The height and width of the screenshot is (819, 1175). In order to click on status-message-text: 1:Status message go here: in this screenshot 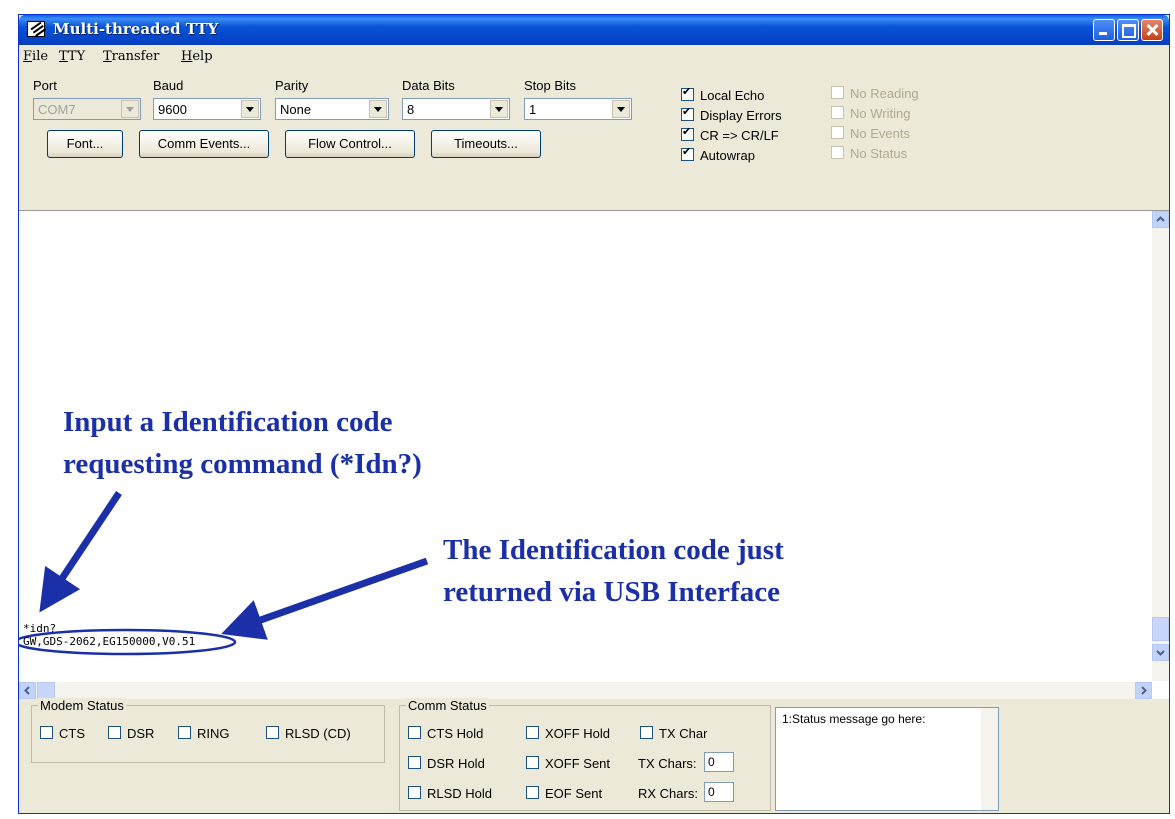, I will do `click(854, 719)`.